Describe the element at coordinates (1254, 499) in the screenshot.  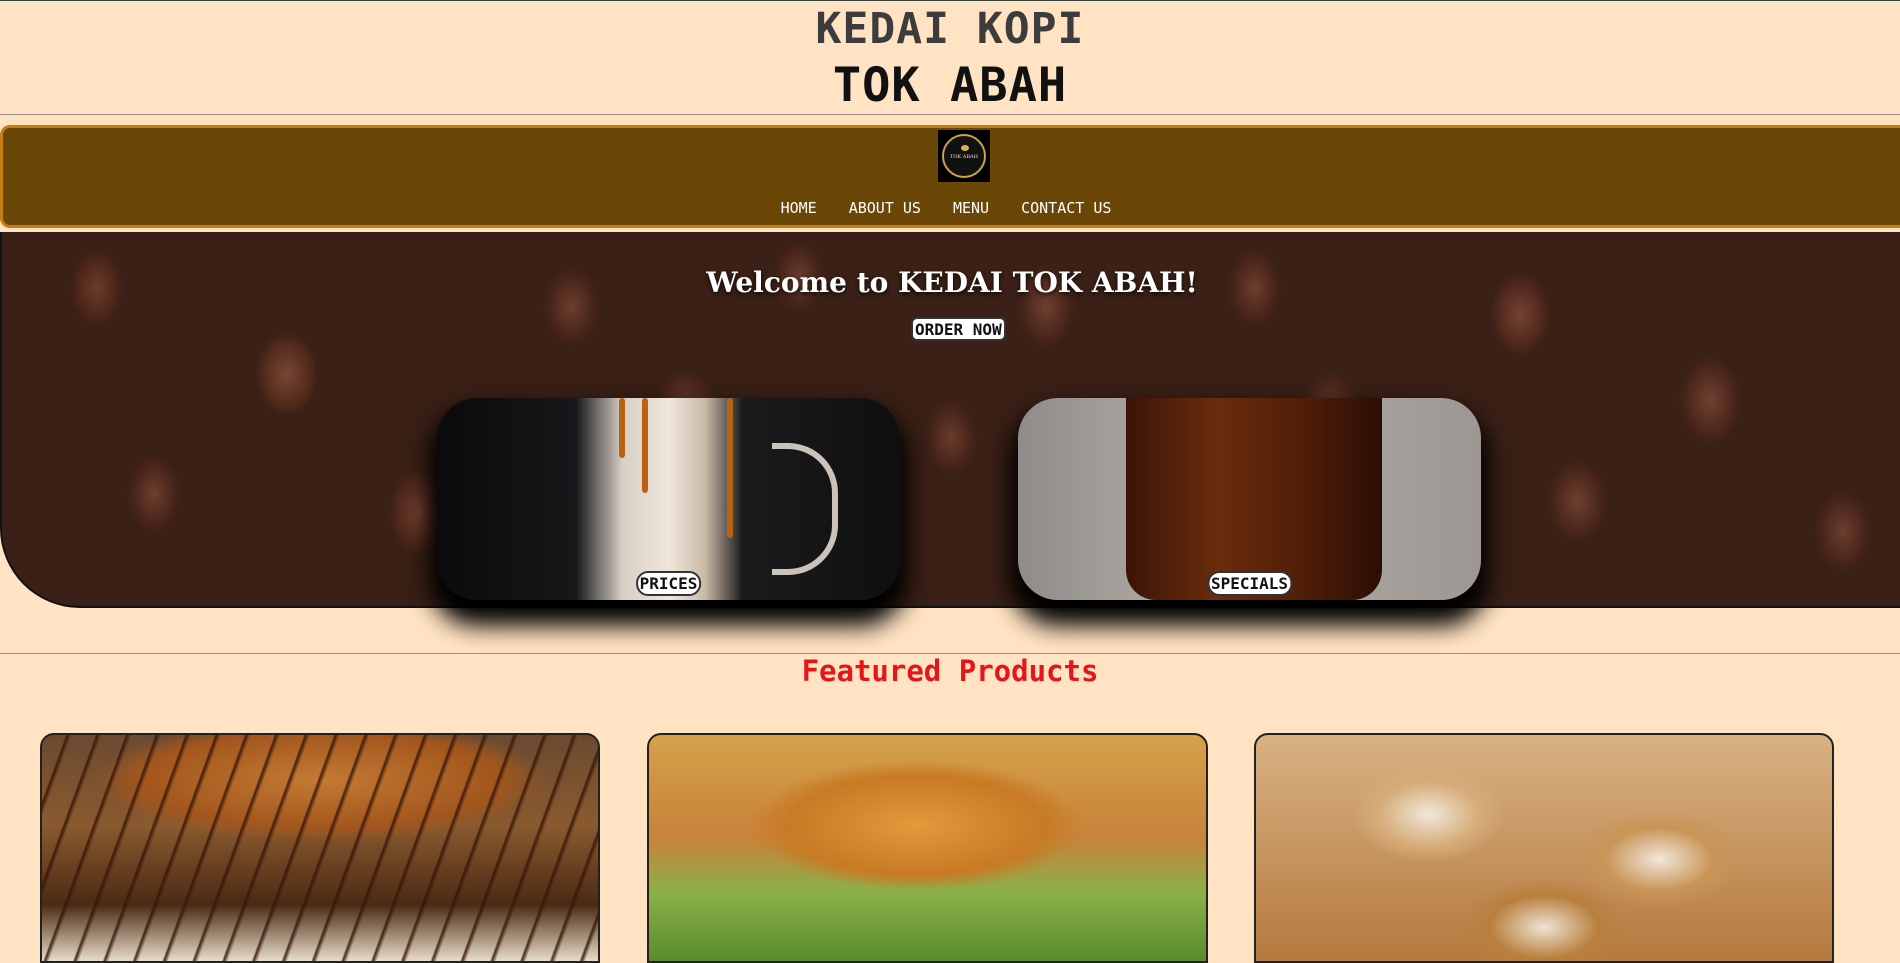
I see `iced-coffee-glass` at that location.